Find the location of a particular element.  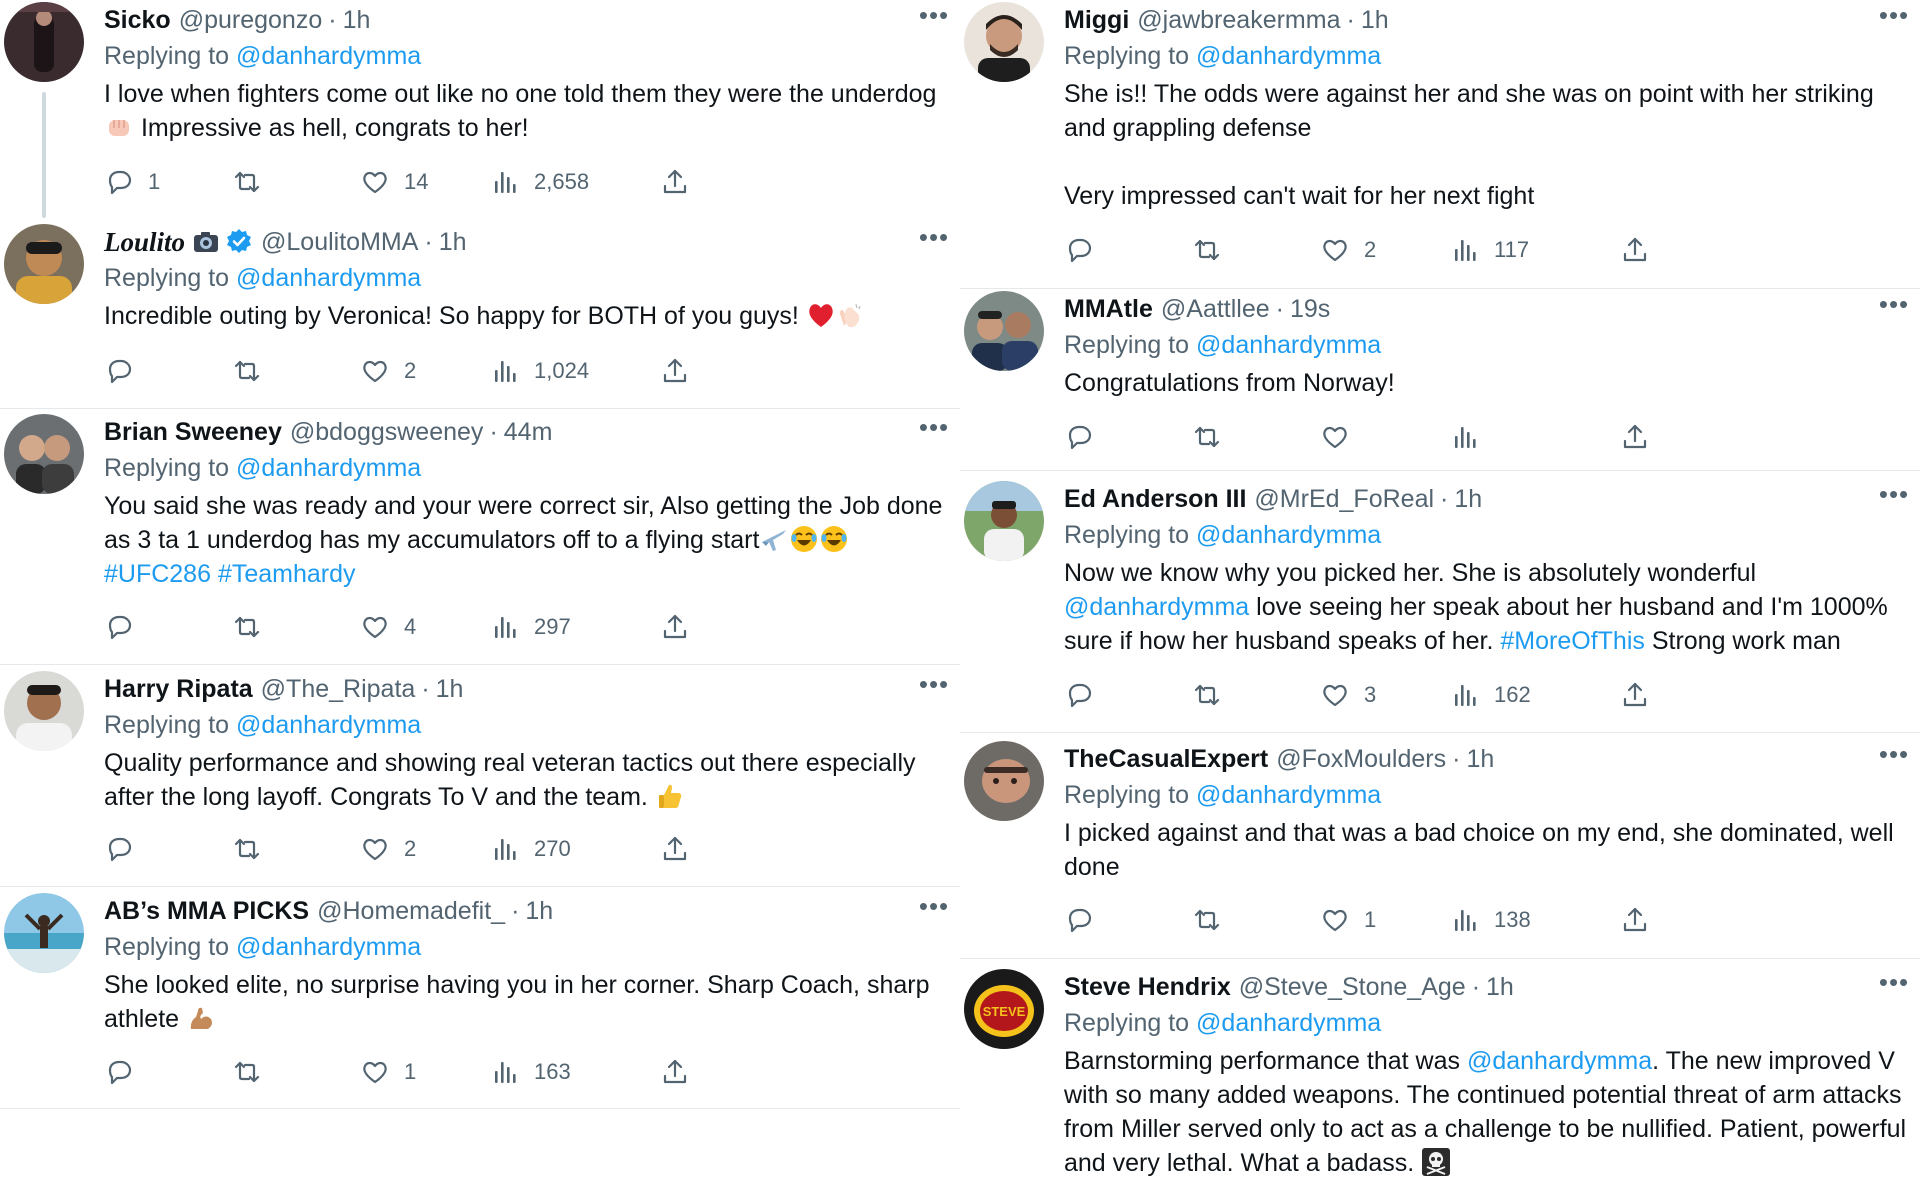

views-button: 1,024 is located at coordinates (539, 371).